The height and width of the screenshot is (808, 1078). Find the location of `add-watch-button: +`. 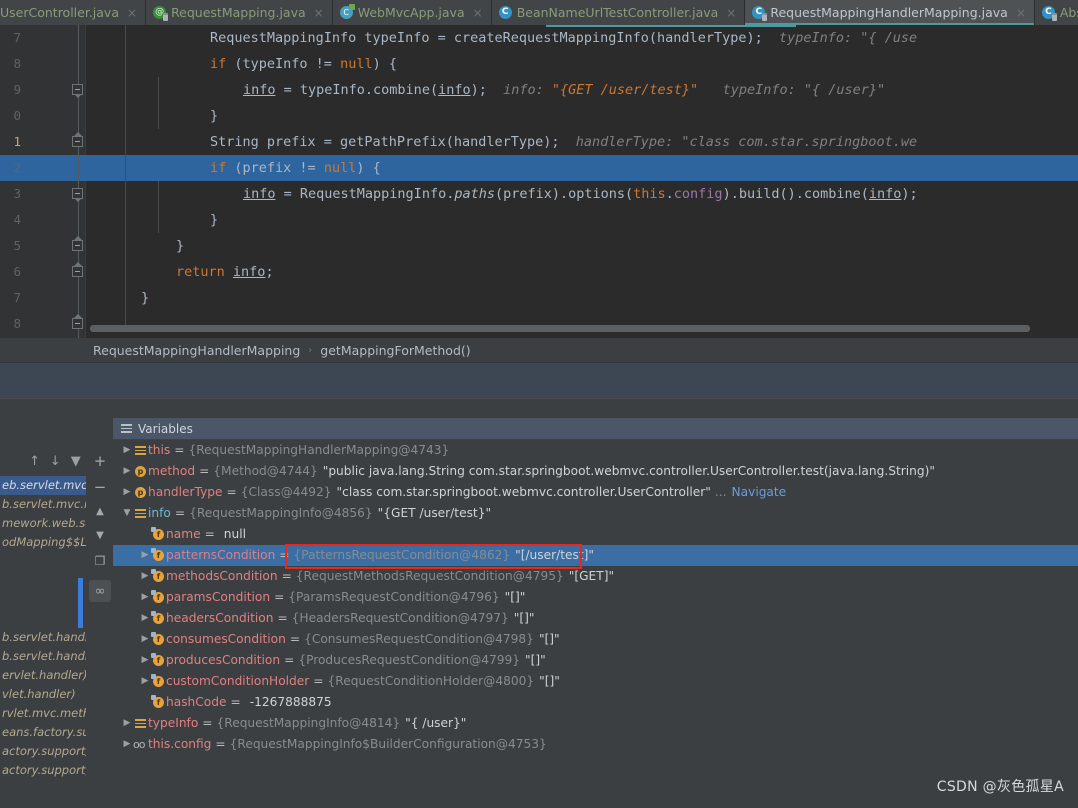

add-watch-button: + is located at coordinates (100, 461).